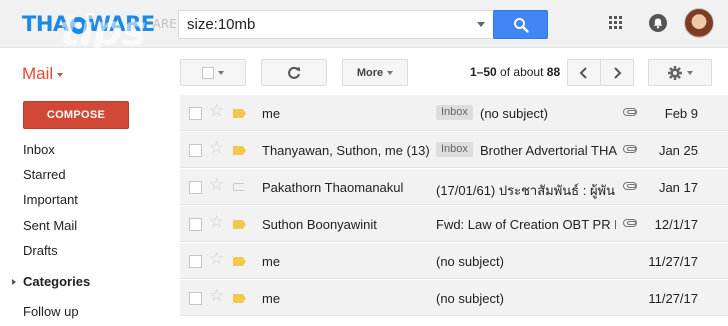 The width and height of the screenshot is (728, 326). I want to click on search-button, so click(520, 24).